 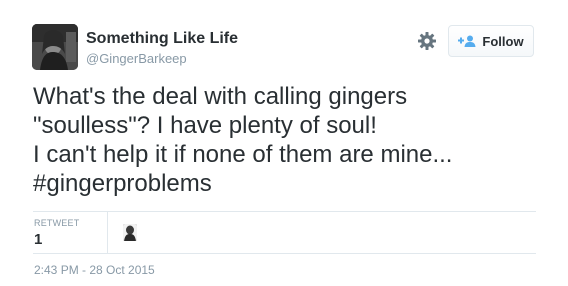 What do you see at coordinates (293, 183) in the screenshot?
I see `hashtag-link: #gingerproblems` at bounding box center [293, 183].